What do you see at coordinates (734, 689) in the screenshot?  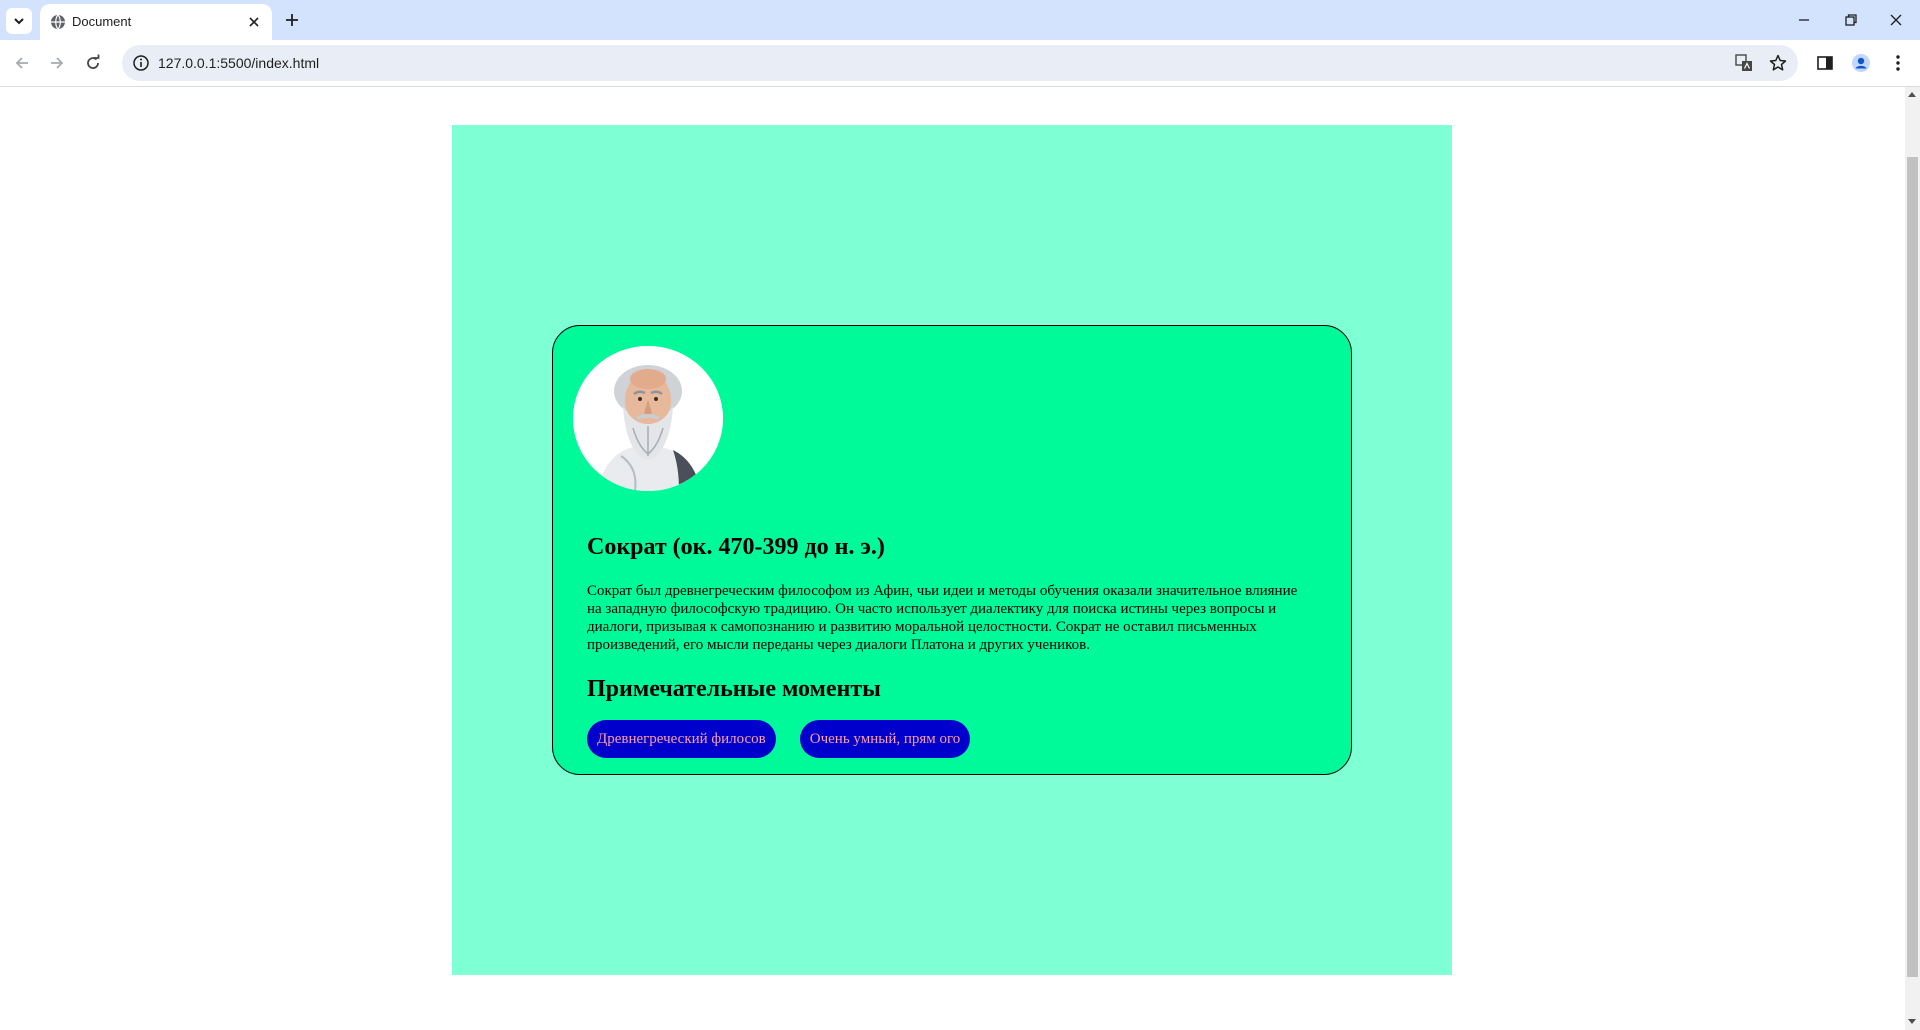 I see `highlights-heading: Примечательные моменты` at bounding box center [734, 689].